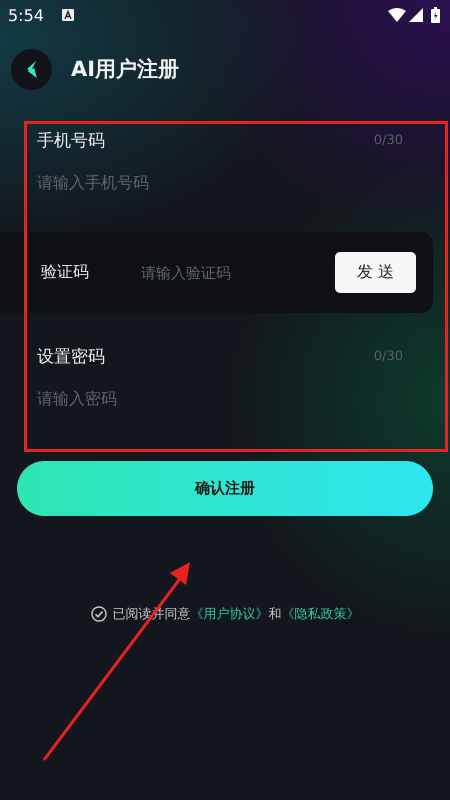  What do you see at coordinates (65, 272) in the screenshot?
I see `code-label: 验证码` at bounding box center [65, 272].